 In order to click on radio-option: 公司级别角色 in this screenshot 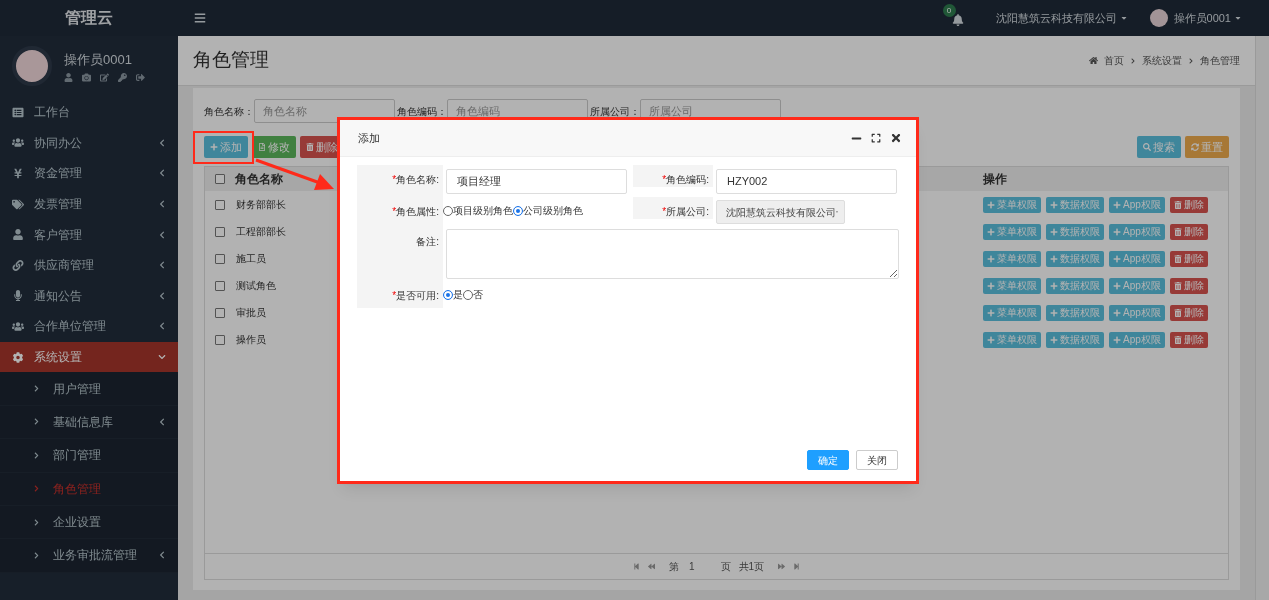, I will do `click(548, 210)`.